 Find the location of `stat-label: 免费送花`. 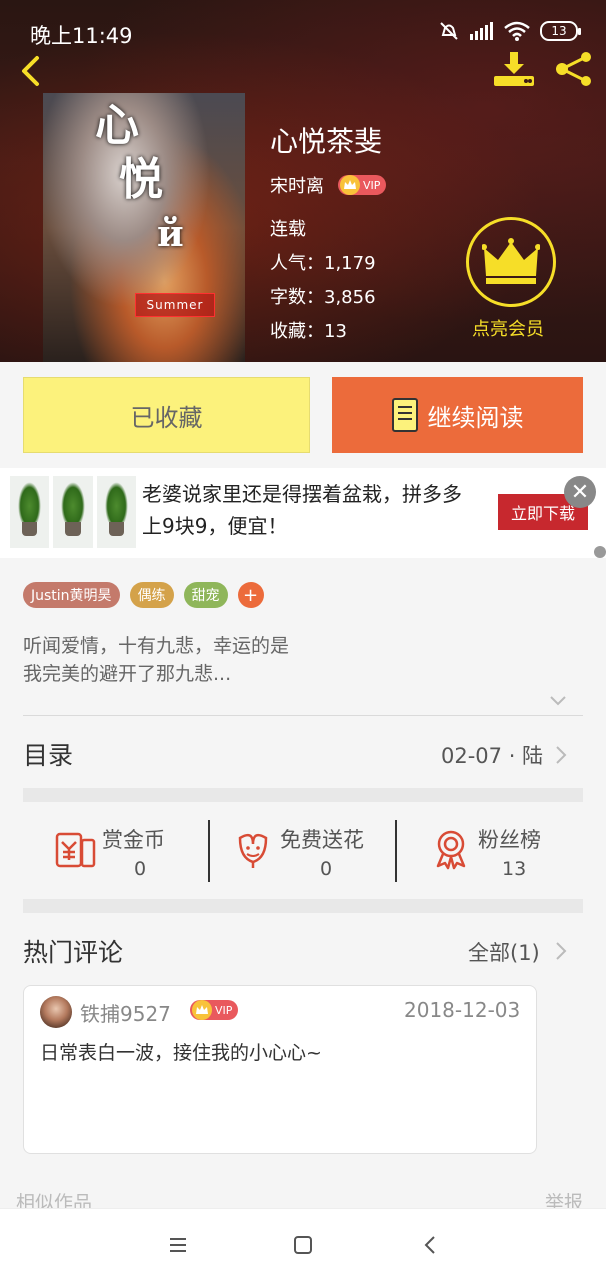

stat-label: 免费送花 is located at coordinates (322, 840).